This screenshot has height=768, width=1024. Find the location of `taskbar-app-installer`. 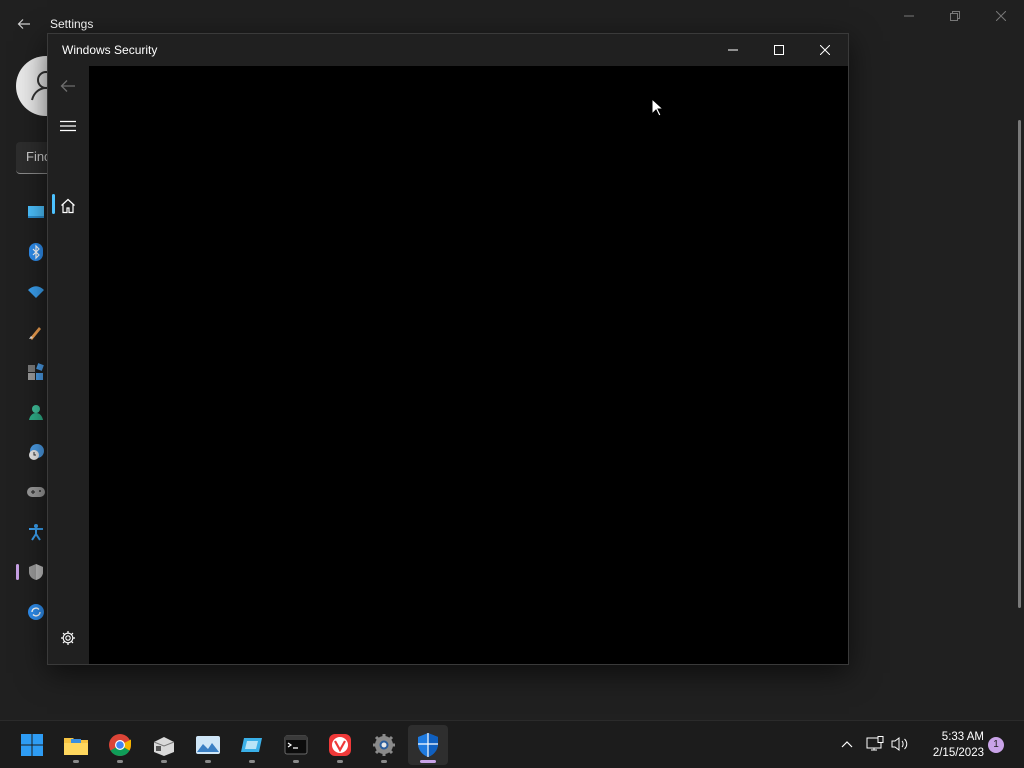

taskbar-app-installer is located at coordinates (164, 745).